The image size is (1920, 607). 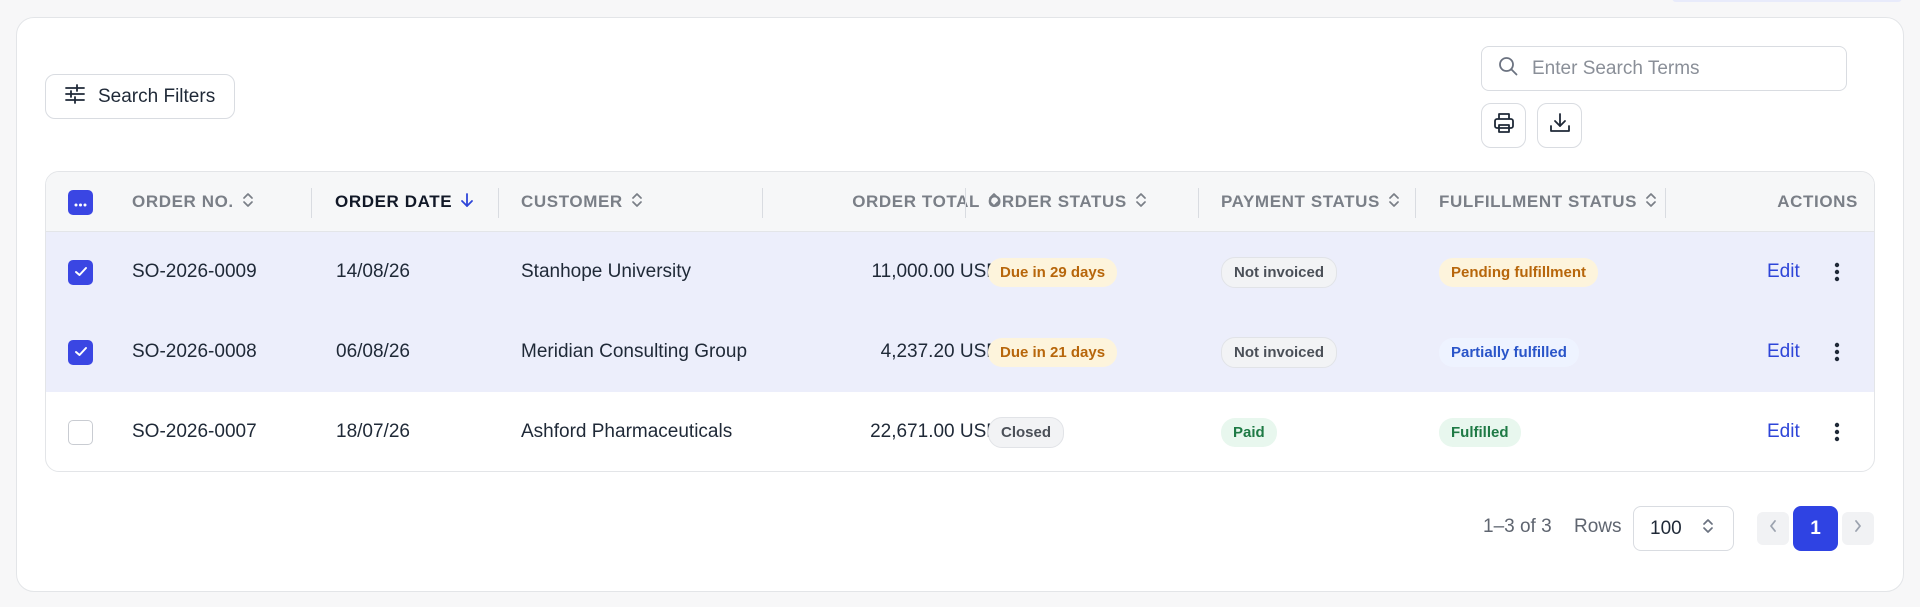 I want to click on sliders-icon, so click(x=75, y=96).